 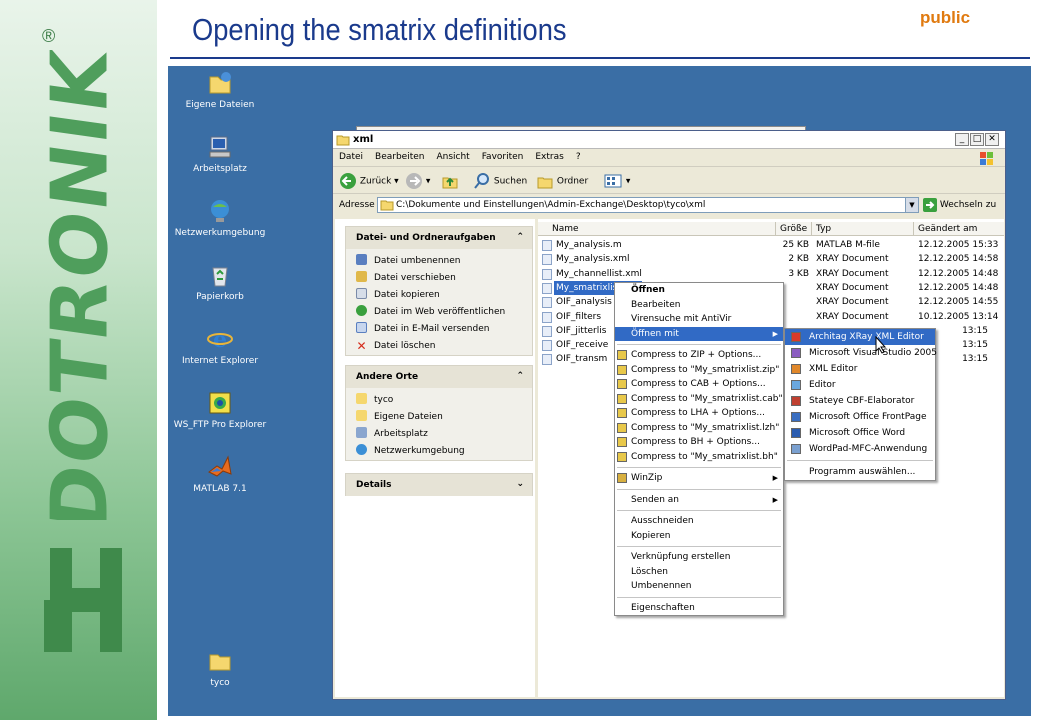 I want to click on menu-item: Ausschneiden, so click(x=699, y=521).